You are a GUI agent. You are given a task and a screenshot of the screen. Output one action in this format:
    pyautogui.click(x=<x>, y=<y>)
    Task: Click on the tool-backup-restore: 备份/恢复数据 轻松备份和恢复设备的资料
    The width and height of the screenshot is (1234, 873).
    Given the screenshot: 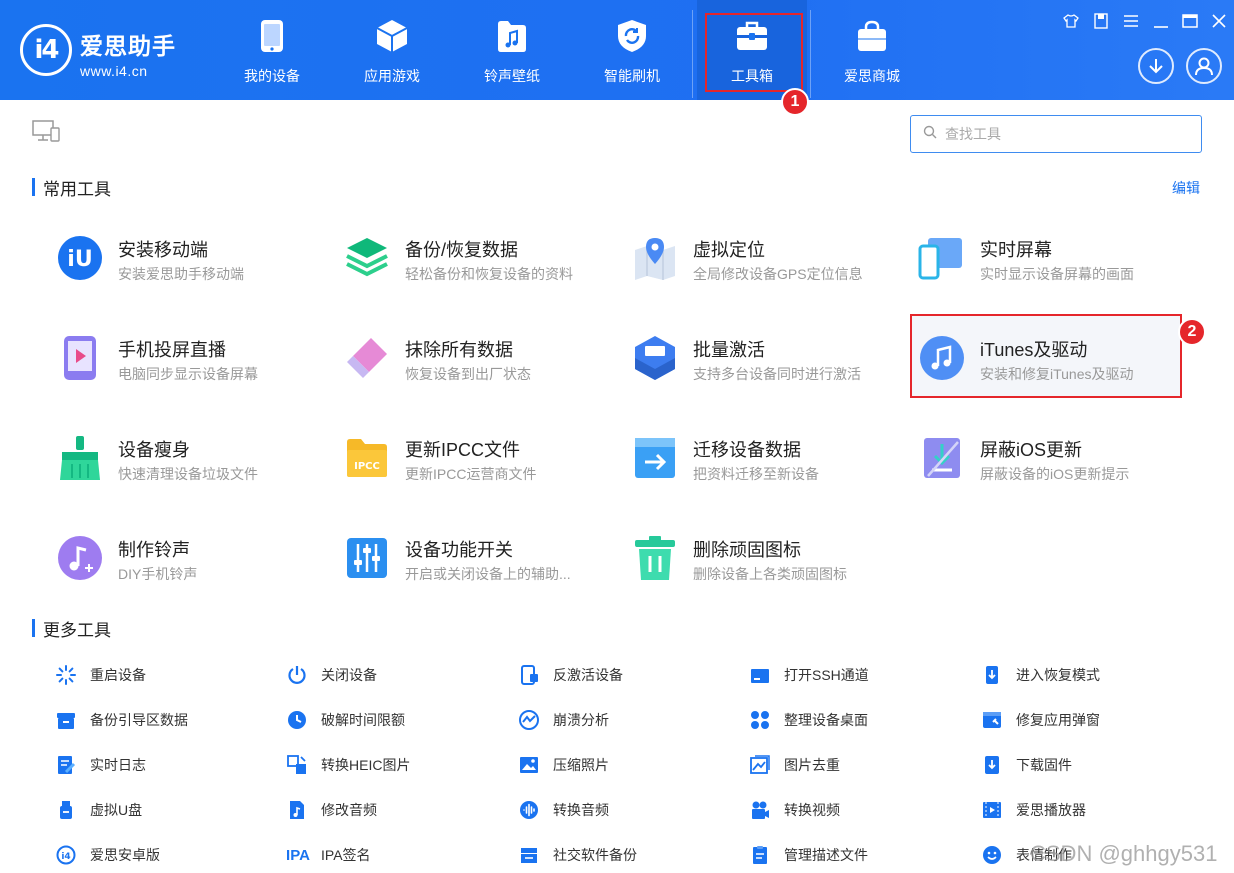 What is the action you would take?
    pyautogui.click(x=478, y=274)
    